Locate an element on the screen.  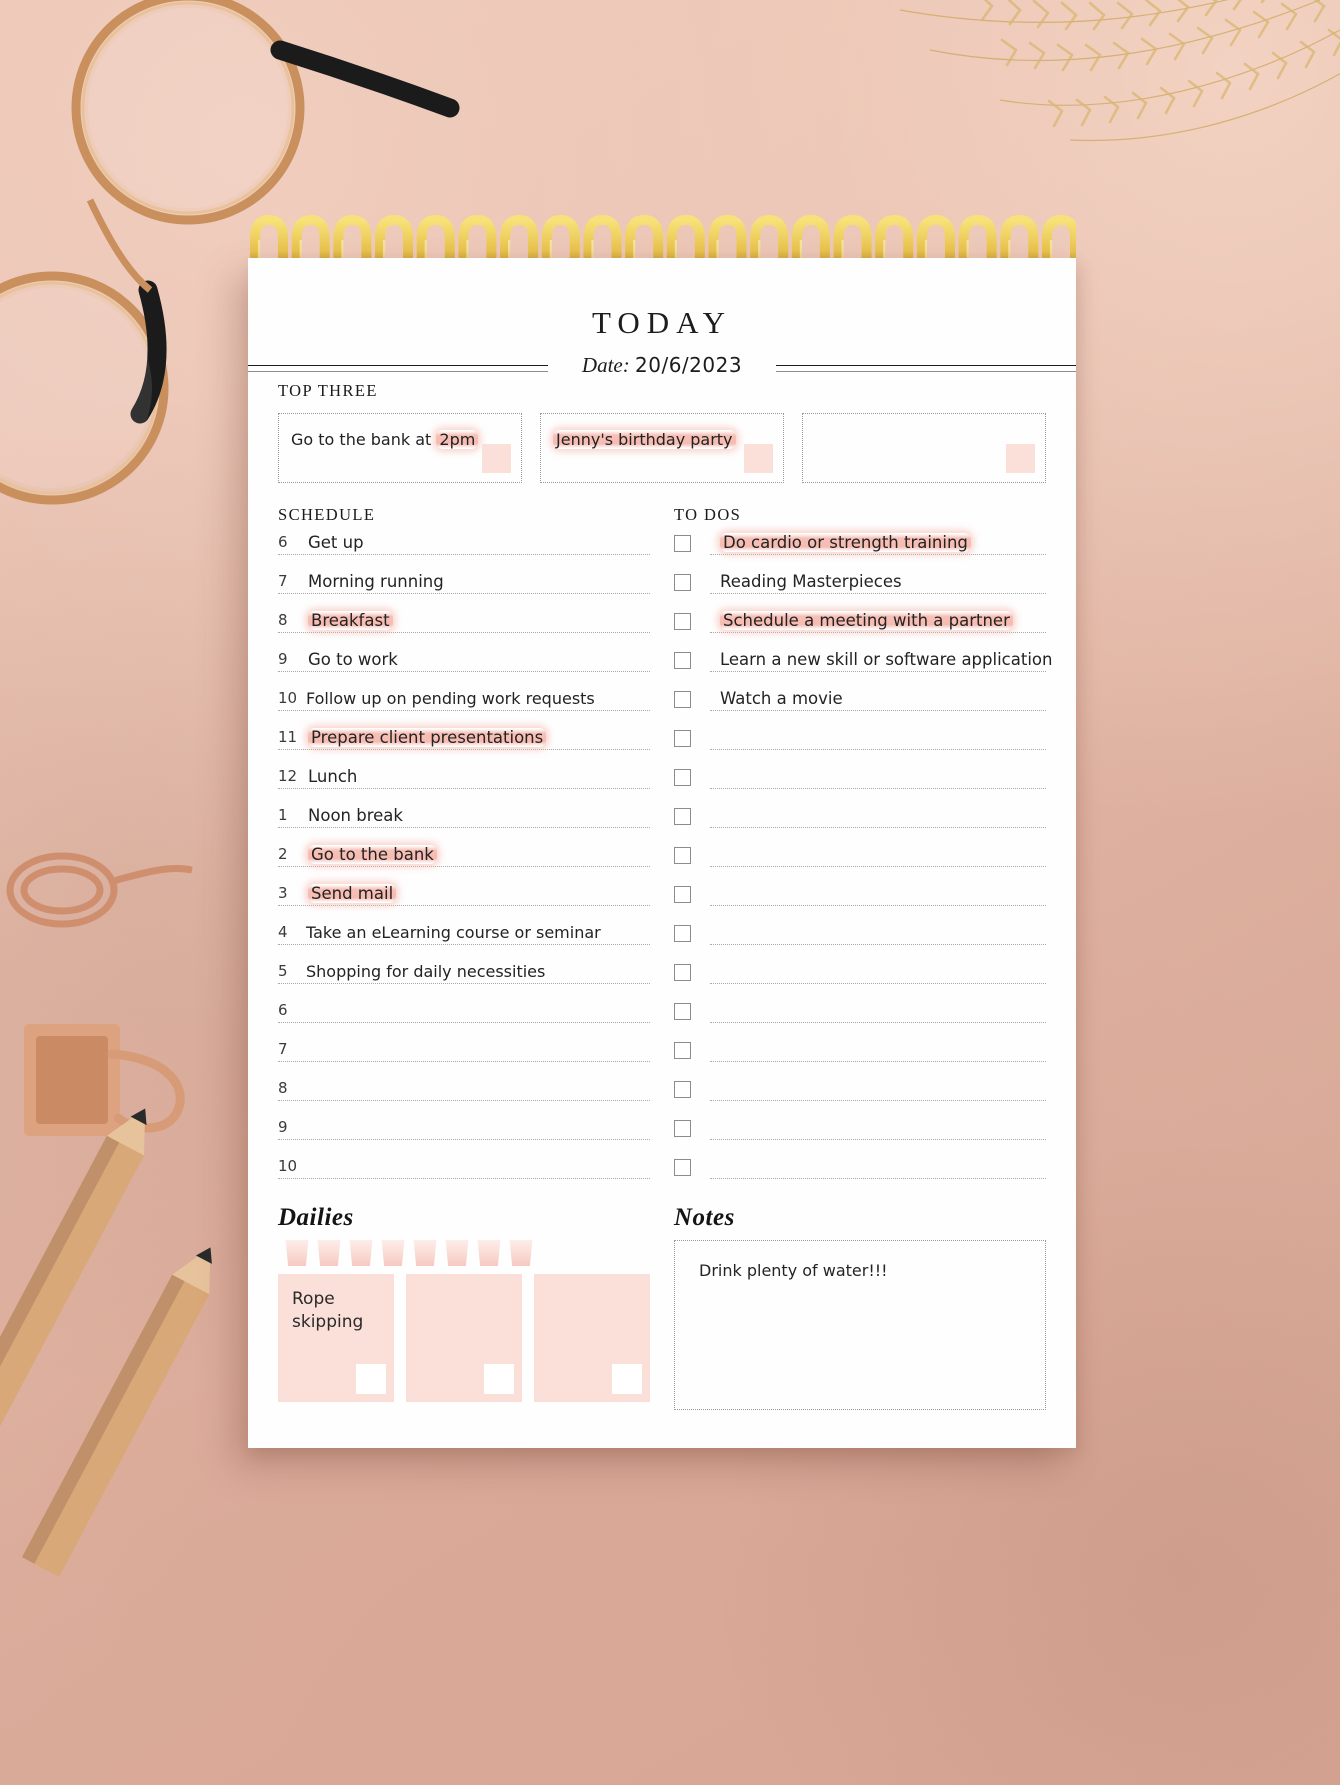
todo-row: Reading Masterpieces is located at coordinates (860, 583).